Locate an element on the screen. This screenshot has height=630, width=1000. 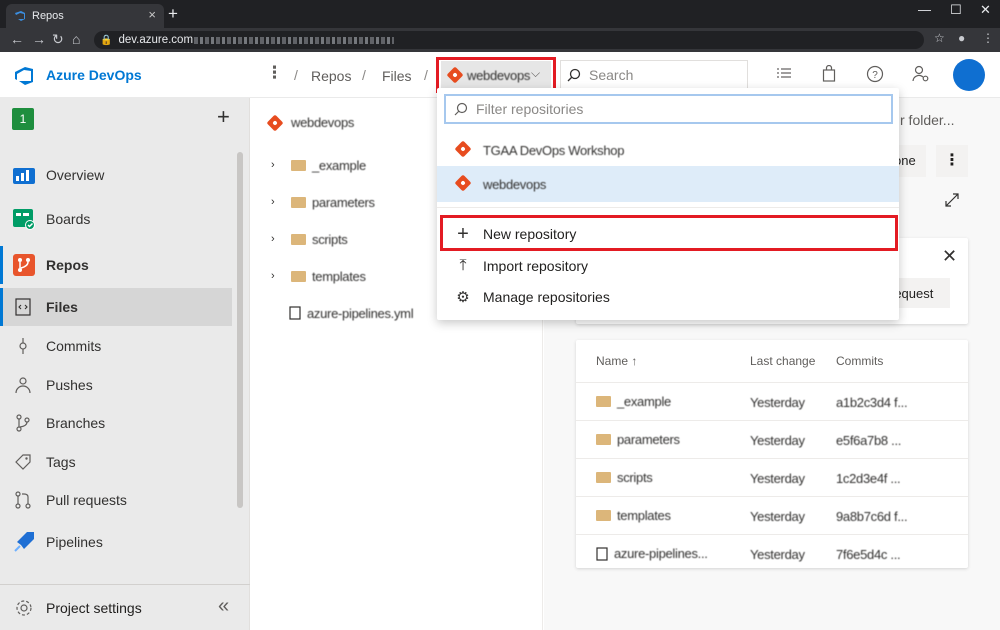
manage-repositories-button: ⚙ Manage repositories is located at coordinates (668, 297).